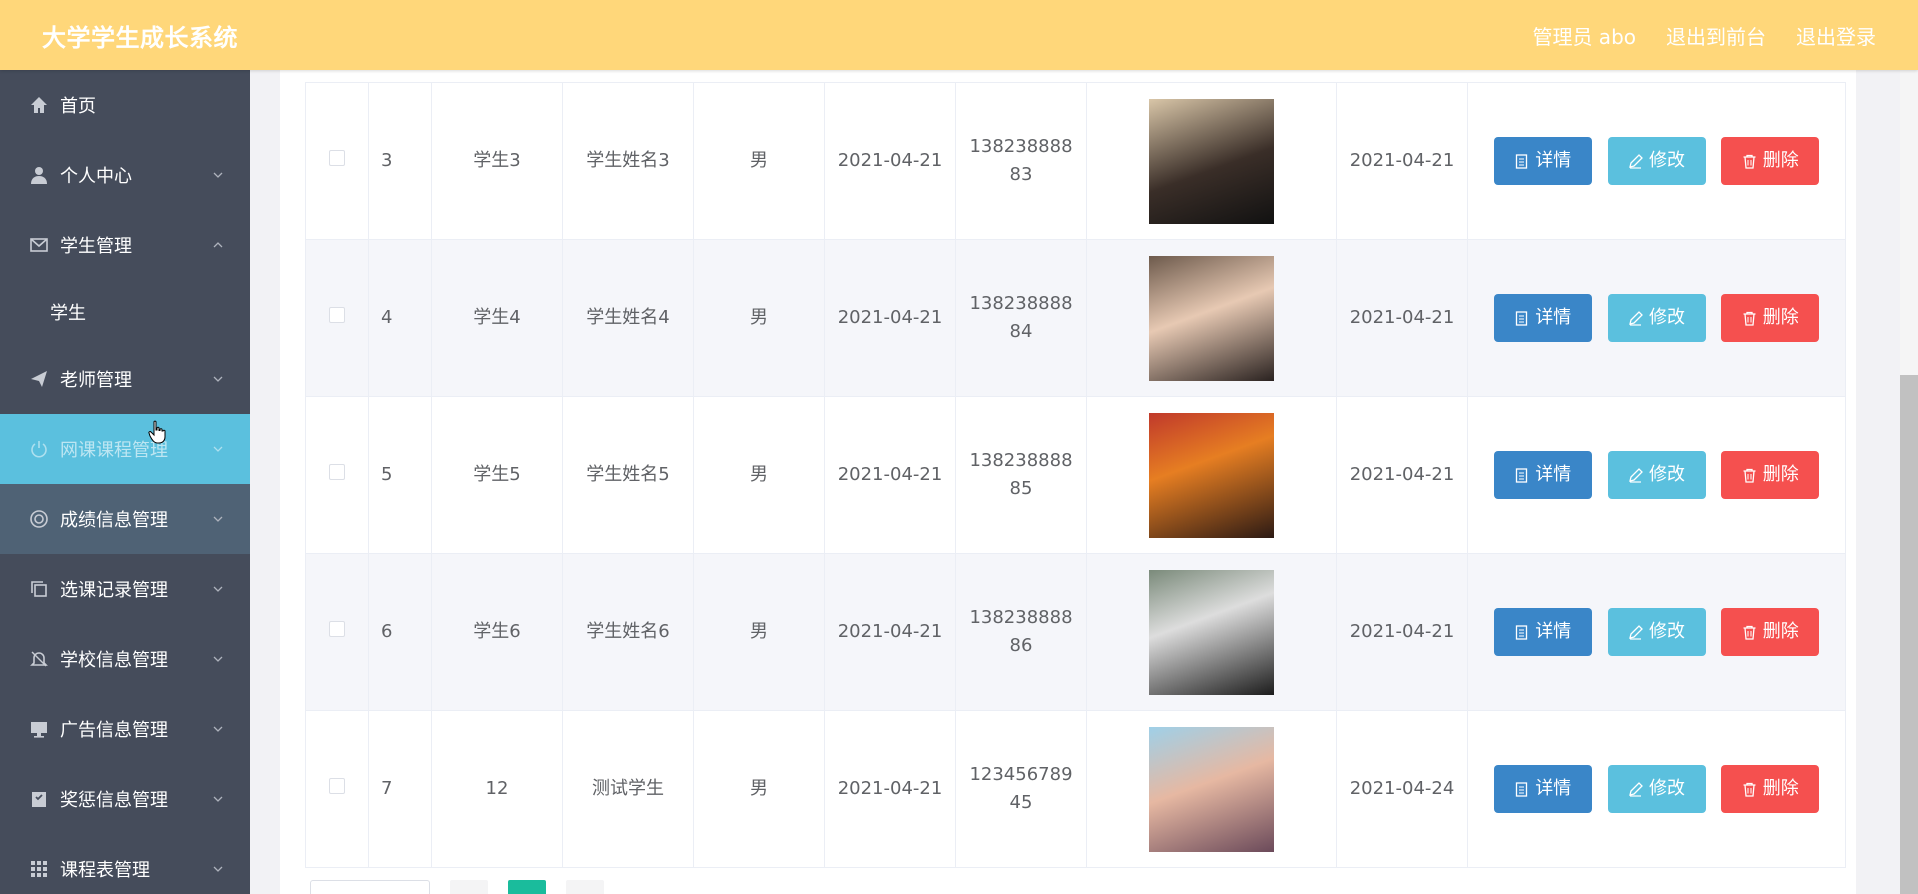 The image size is (1918, 894). I want to click on logout-link: 退出登录, so click(1836, 35).